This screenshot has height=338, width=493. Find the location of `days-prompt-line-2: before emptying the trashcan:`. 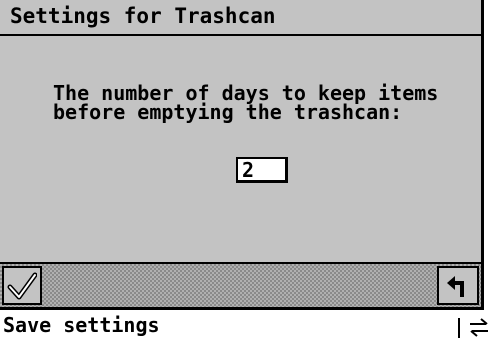

days-prompt-line-2: before emptying the trashcan: is located at coordinates (228, 112).